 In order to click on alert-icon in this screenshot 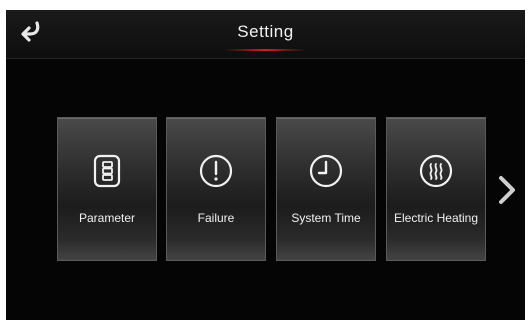, I will do `click(216, 171)`.